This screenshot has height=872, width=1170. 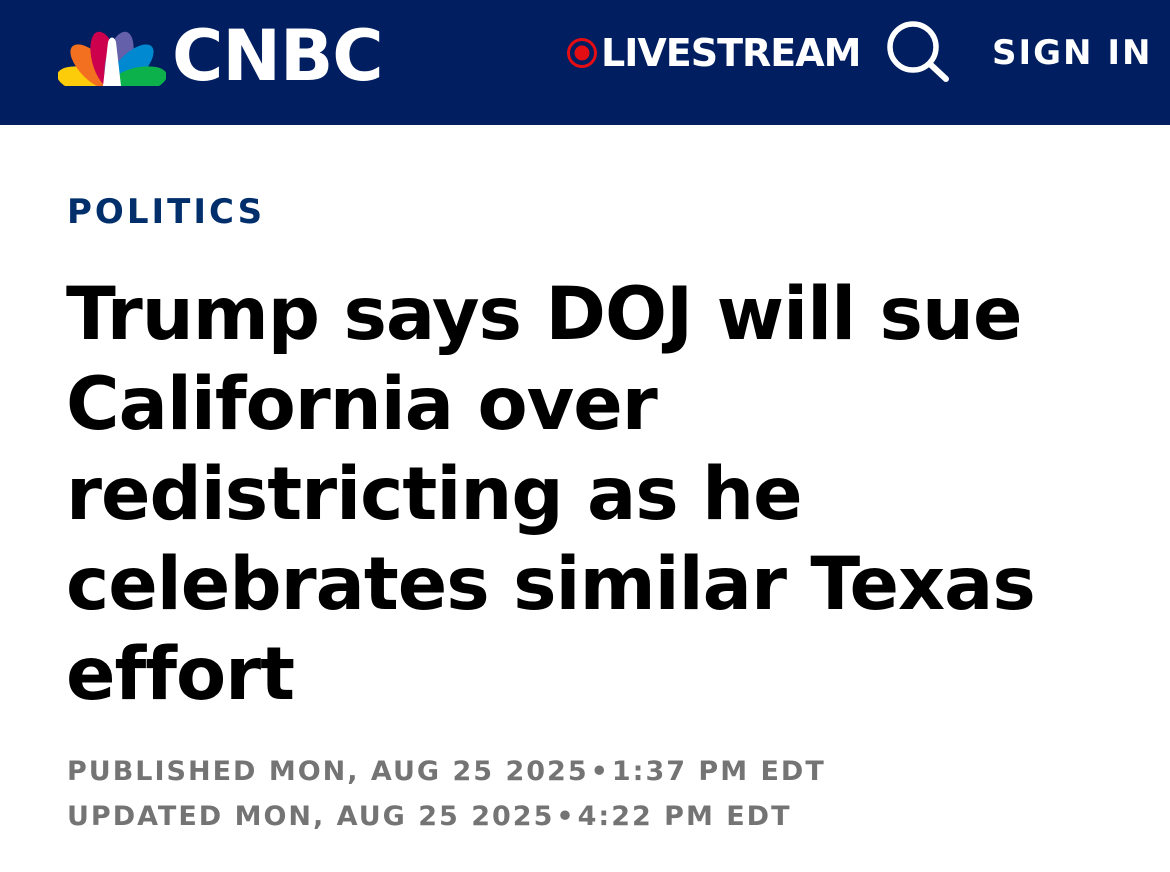 I want to click on published-label: PUBLISHED, so click(x=162, y=771).